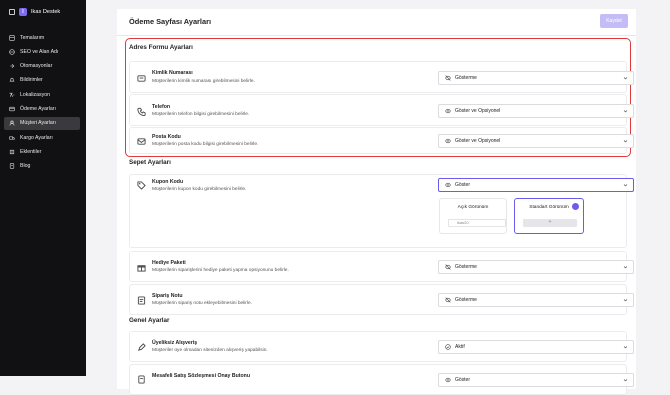 The image size is (670, 395). I want to click on plugin-icon, so click(12, 151).